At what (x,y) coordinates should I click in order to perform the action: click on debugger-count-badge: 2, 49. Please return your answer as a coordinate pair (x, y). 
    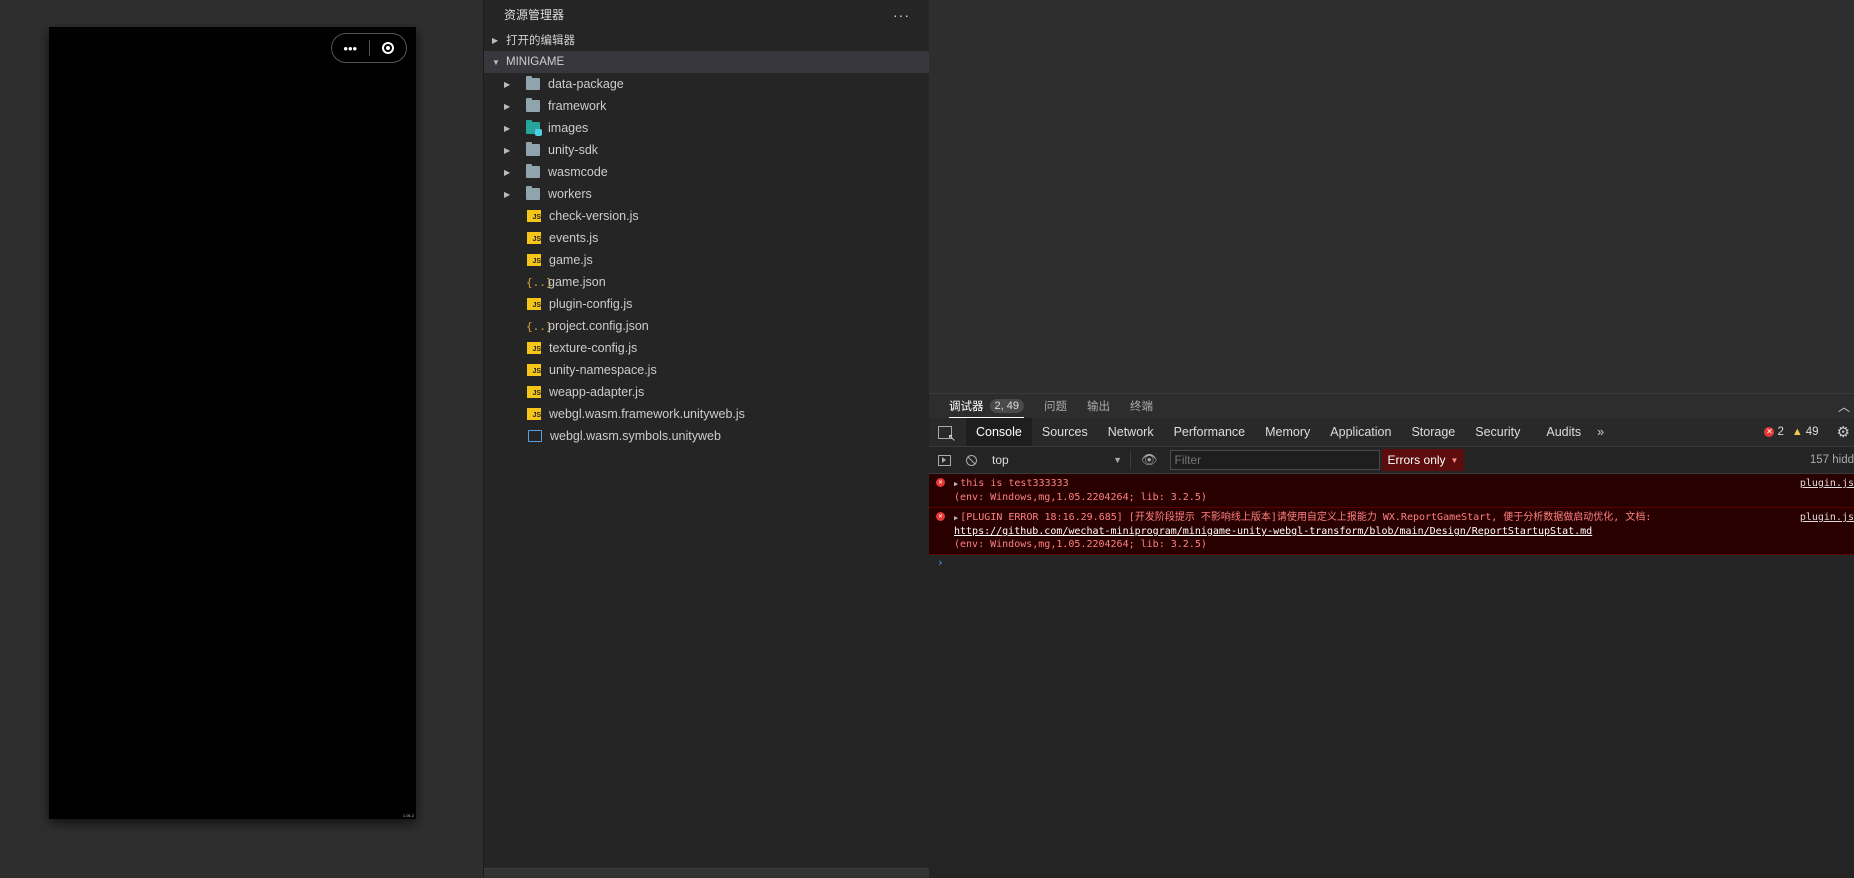
    Looking at the image, I should click on (1006, 405).